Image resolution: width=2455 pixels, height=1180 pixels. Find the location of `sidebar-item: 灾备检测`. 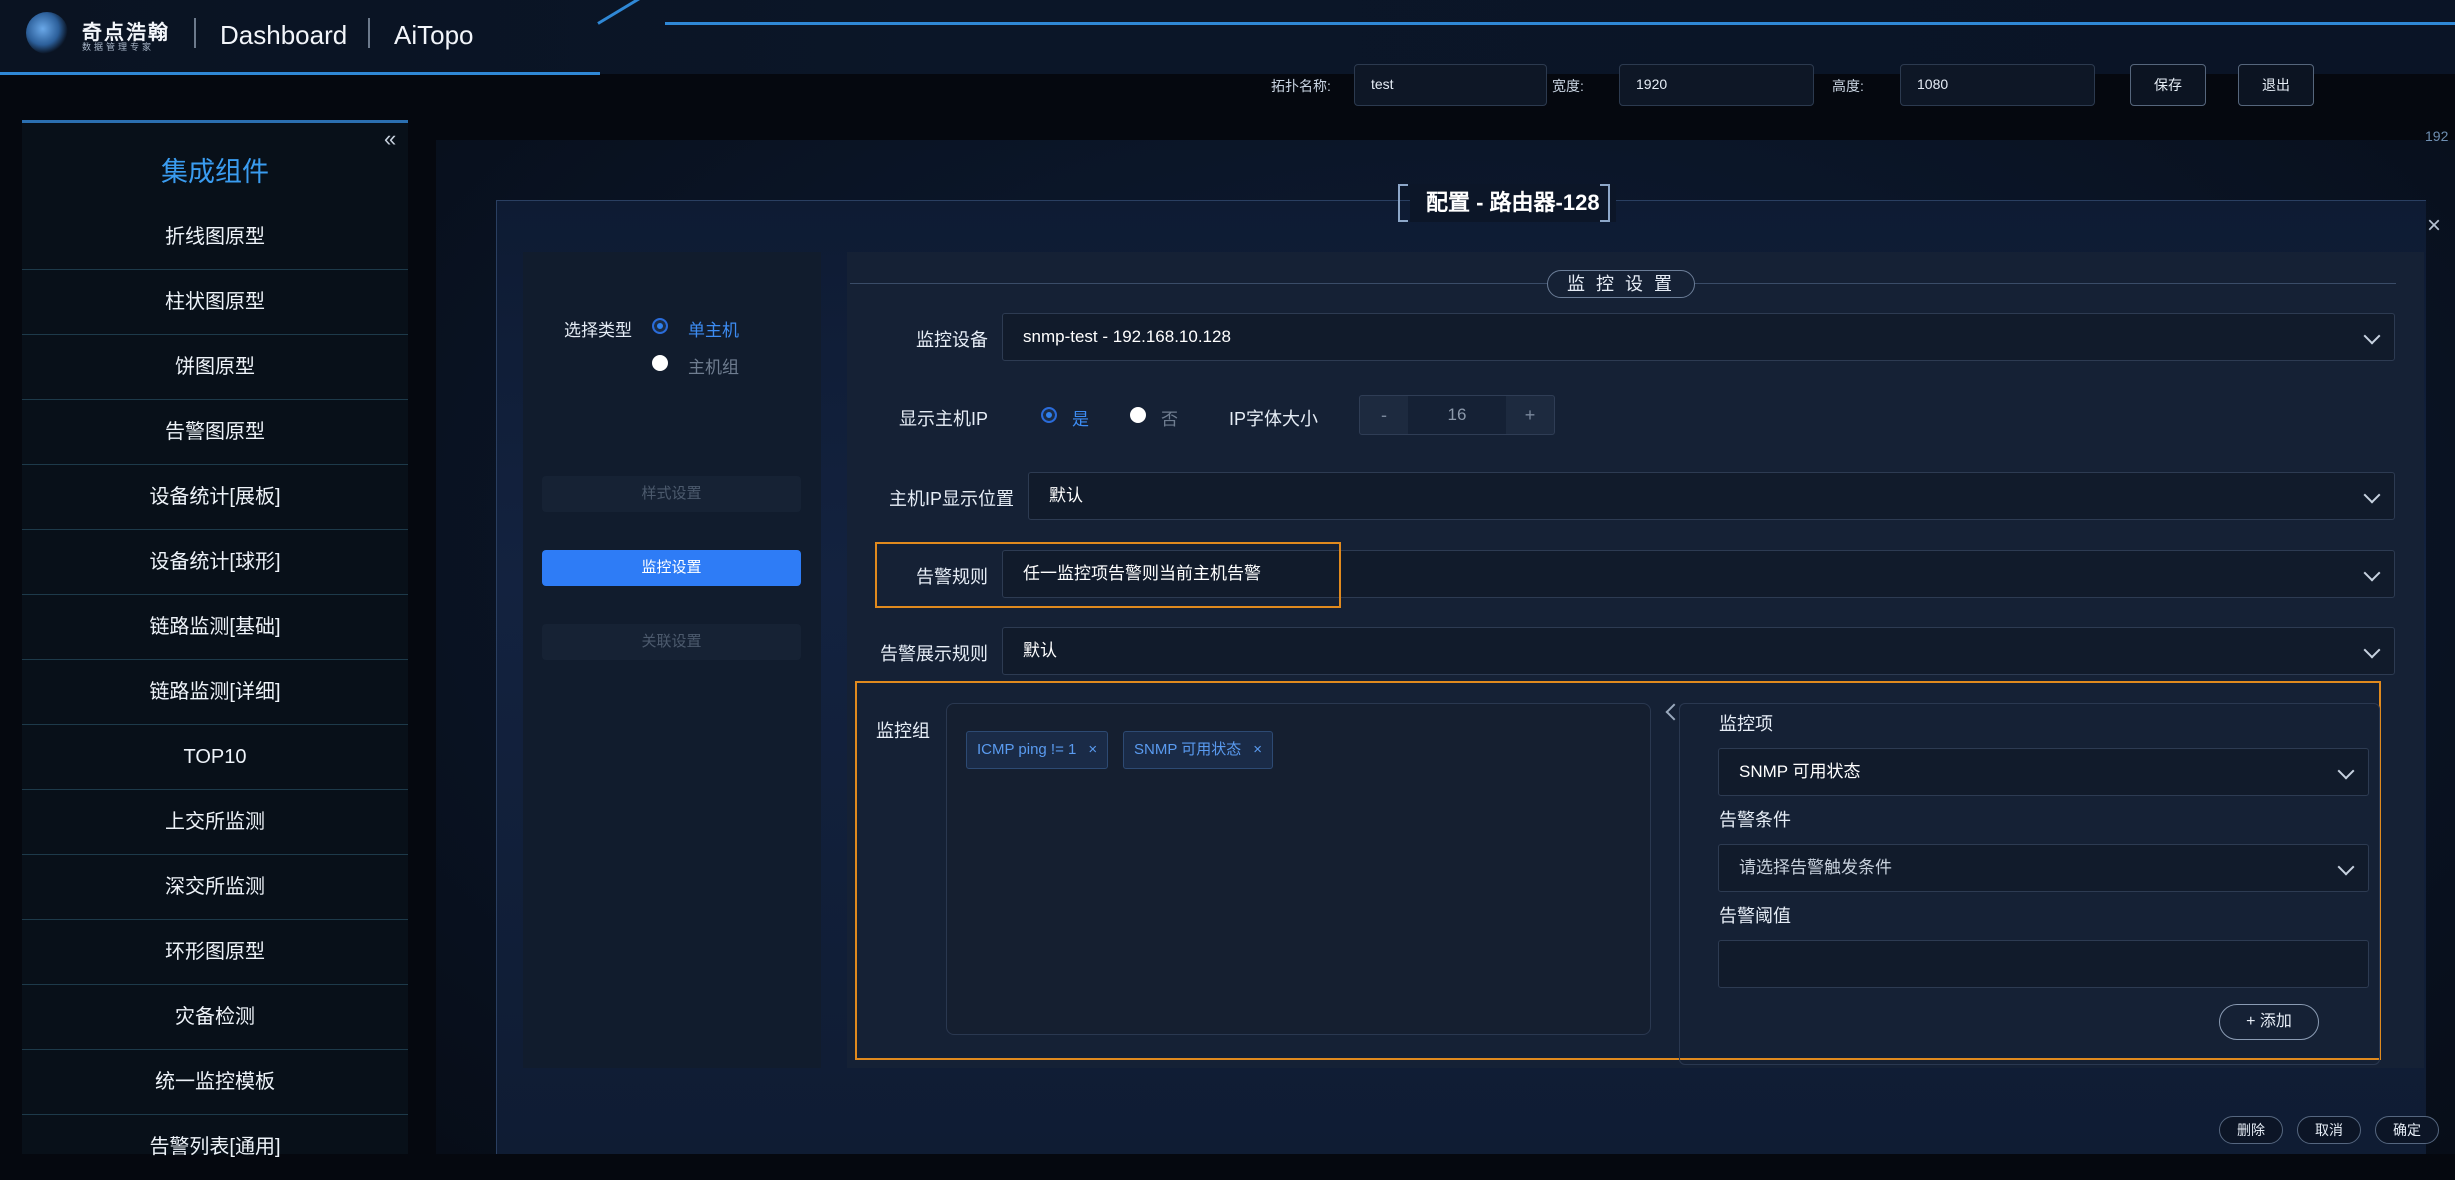

sidebar-item: 灾备检测 is located at coordinates (215, 1017).